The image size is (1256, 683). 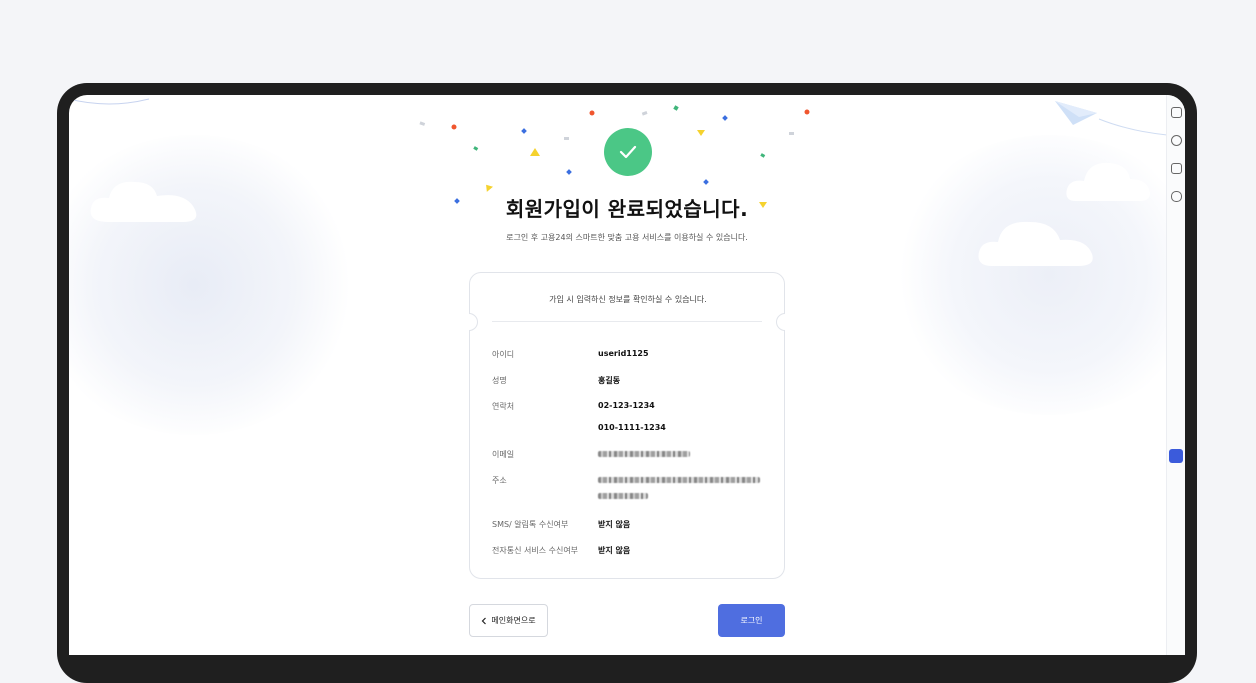 What do you see at coordinates (109, 101) in the screenshot?
I see `cloud-icon` at bounding box center [109, 101].